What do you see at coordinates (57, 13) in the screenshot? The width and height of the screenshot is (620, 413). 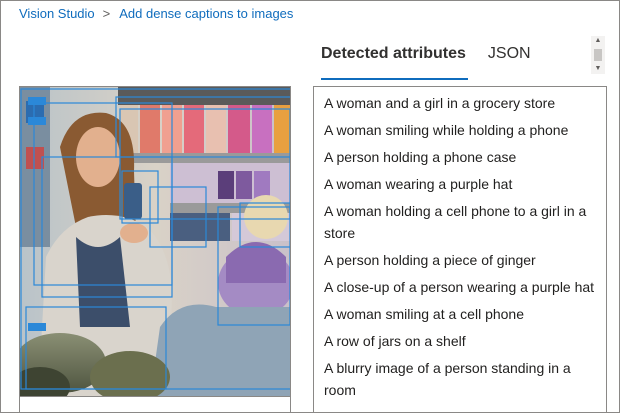 I see `breadcrumb-vision-studio-link: Vision Studio` at bounding box center [57, 13].